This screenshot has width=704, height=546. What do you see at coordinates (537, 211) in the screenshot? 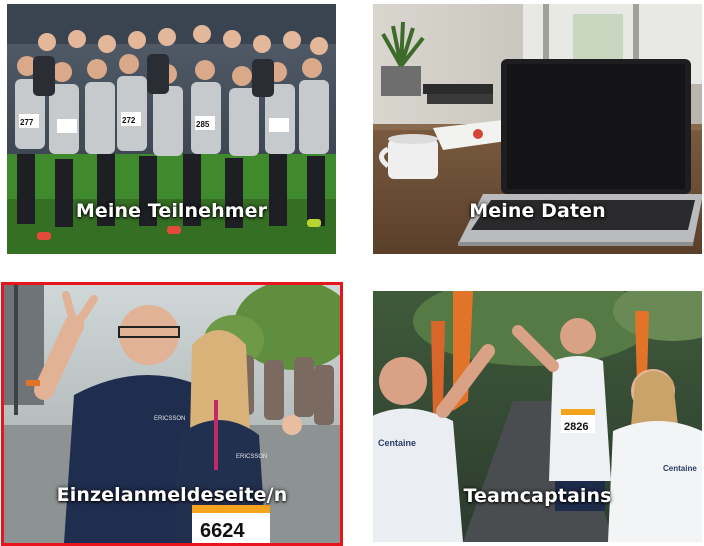
I see `tile-label: Meine Daten` at bounding box center [537, 211].